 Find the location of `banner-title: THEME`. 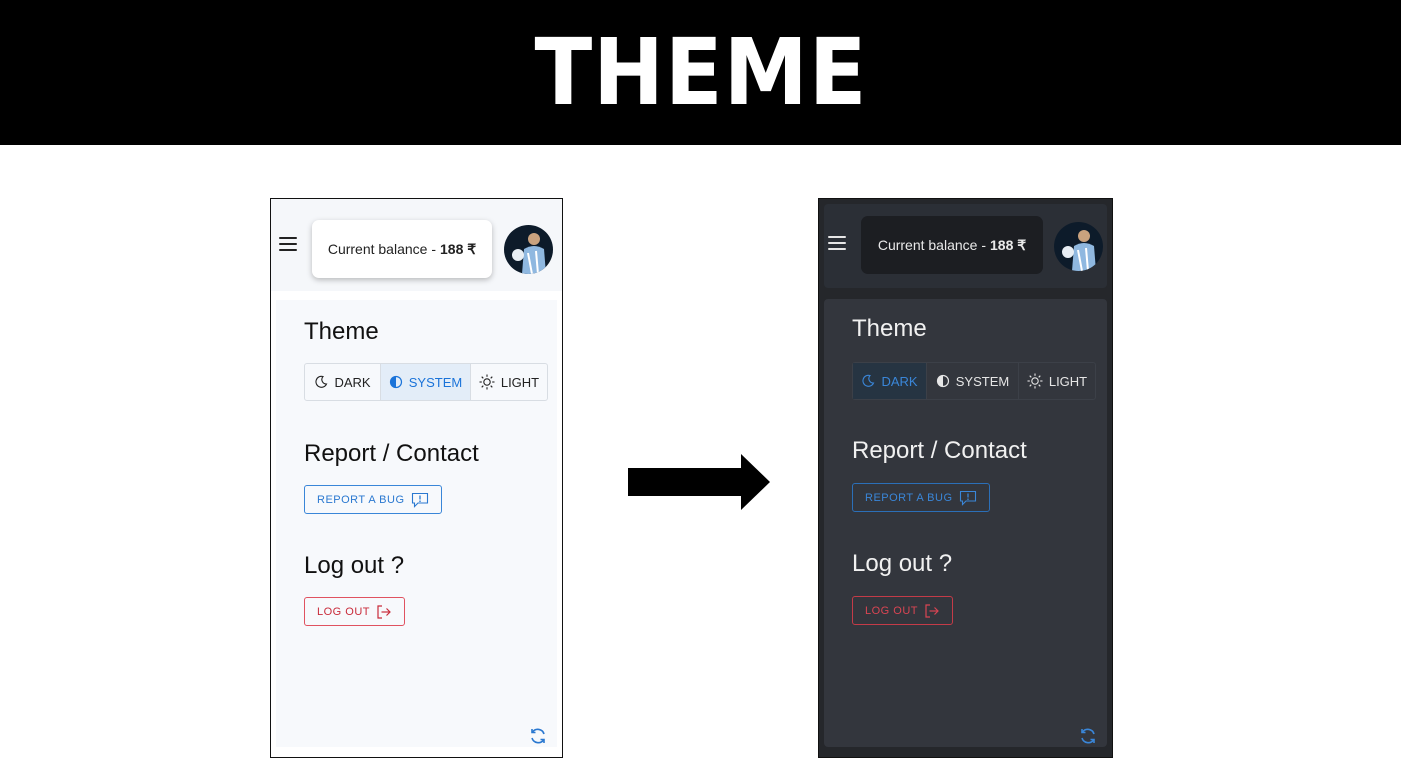

banner-title: THEME is located at coordinates (700, 72).